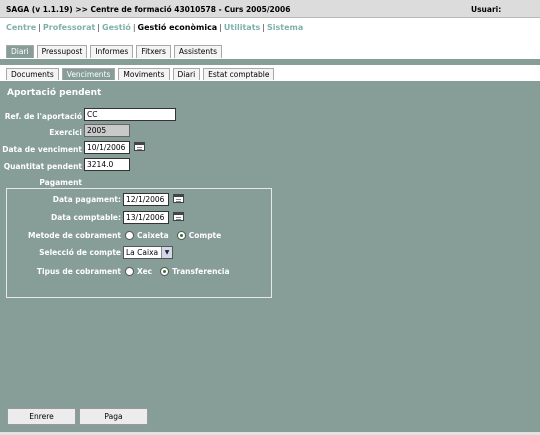 The width and height of the screenshot is (540, 435). What do you see at coordinates (146, 199) in the screenshot?
I see `data-pagament-input` at bounding box center [146, 199].